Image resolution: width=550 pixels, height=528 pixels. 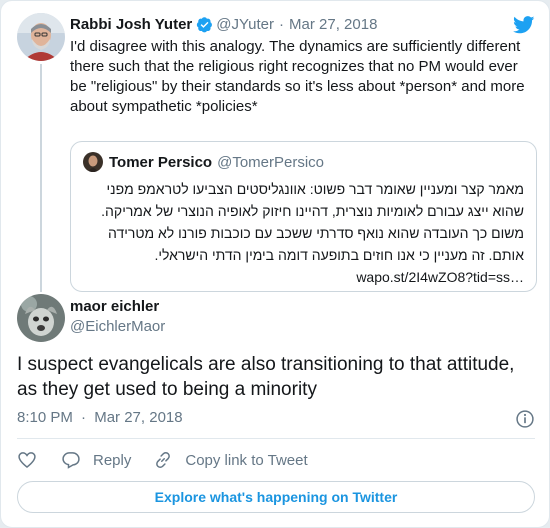 I want to click on quoted-author-name: Tomer Persico, so click(x=160, y=162).